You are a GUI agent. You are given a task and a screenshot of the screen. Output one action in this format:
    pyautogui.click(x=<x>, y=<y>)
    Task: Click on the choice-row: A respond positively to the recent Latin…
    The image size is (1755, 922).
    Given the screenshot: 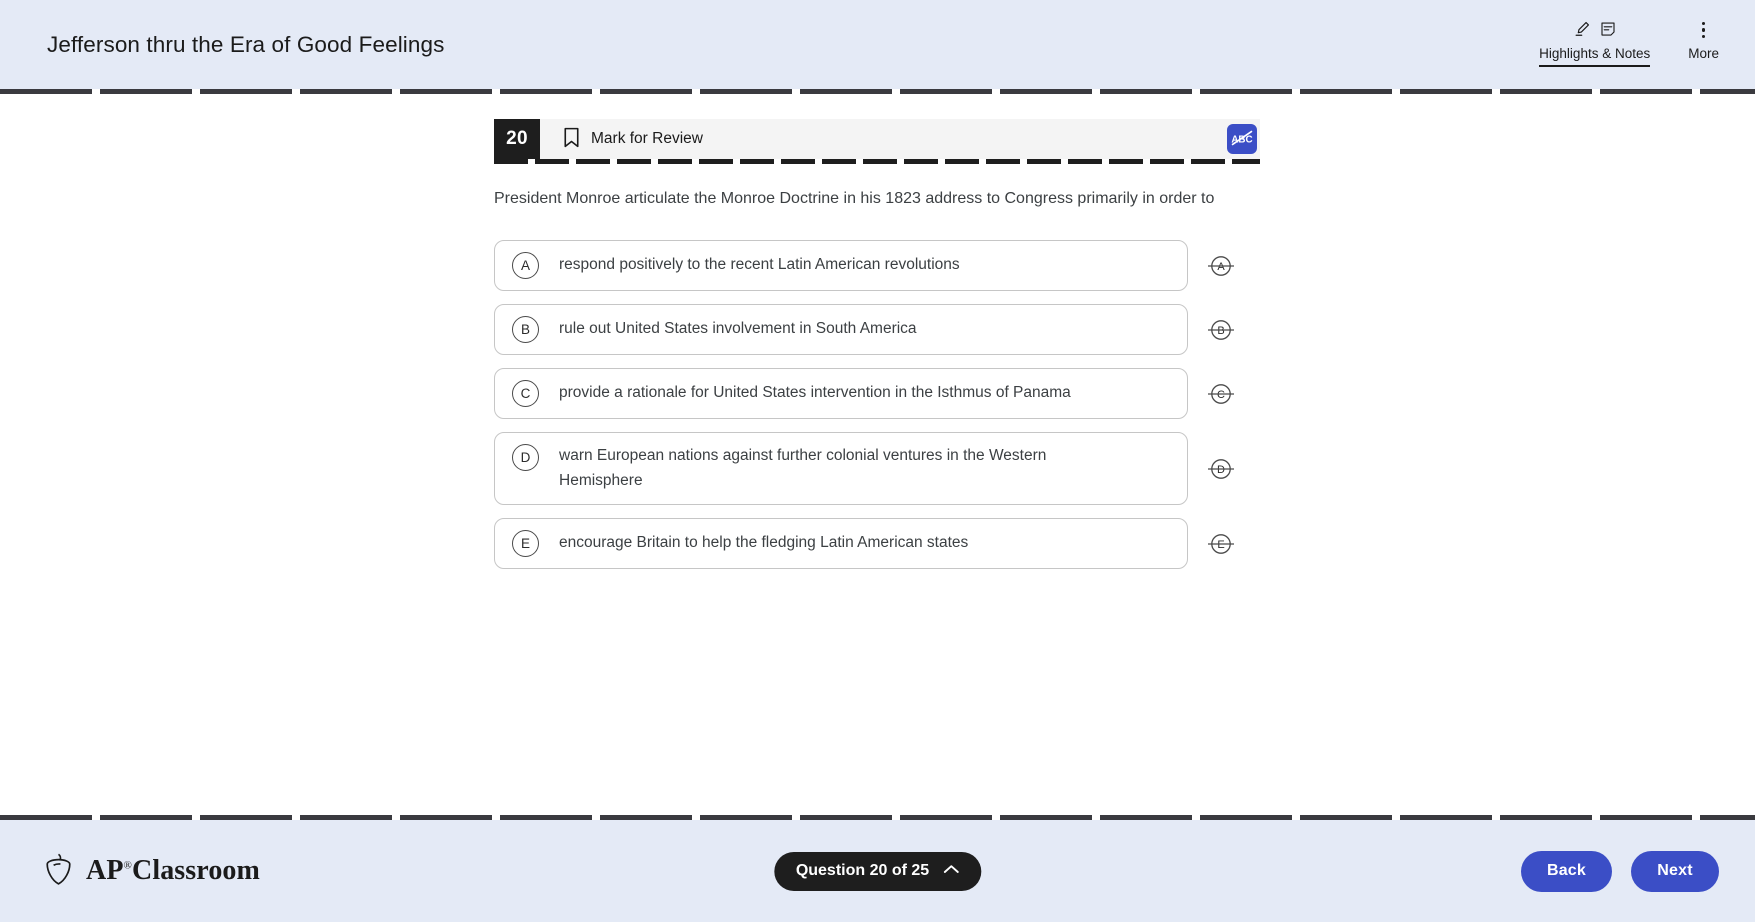 What is the action you would take?
    pyautogui.click(x=877, y=265)
    